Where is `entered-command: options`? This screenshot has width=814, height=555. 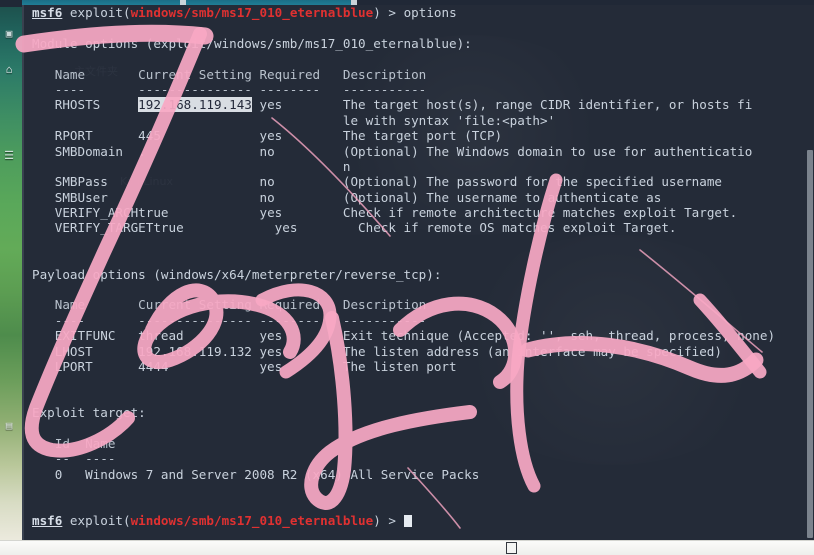
entered-command: options is located at coordinates (430, 12).